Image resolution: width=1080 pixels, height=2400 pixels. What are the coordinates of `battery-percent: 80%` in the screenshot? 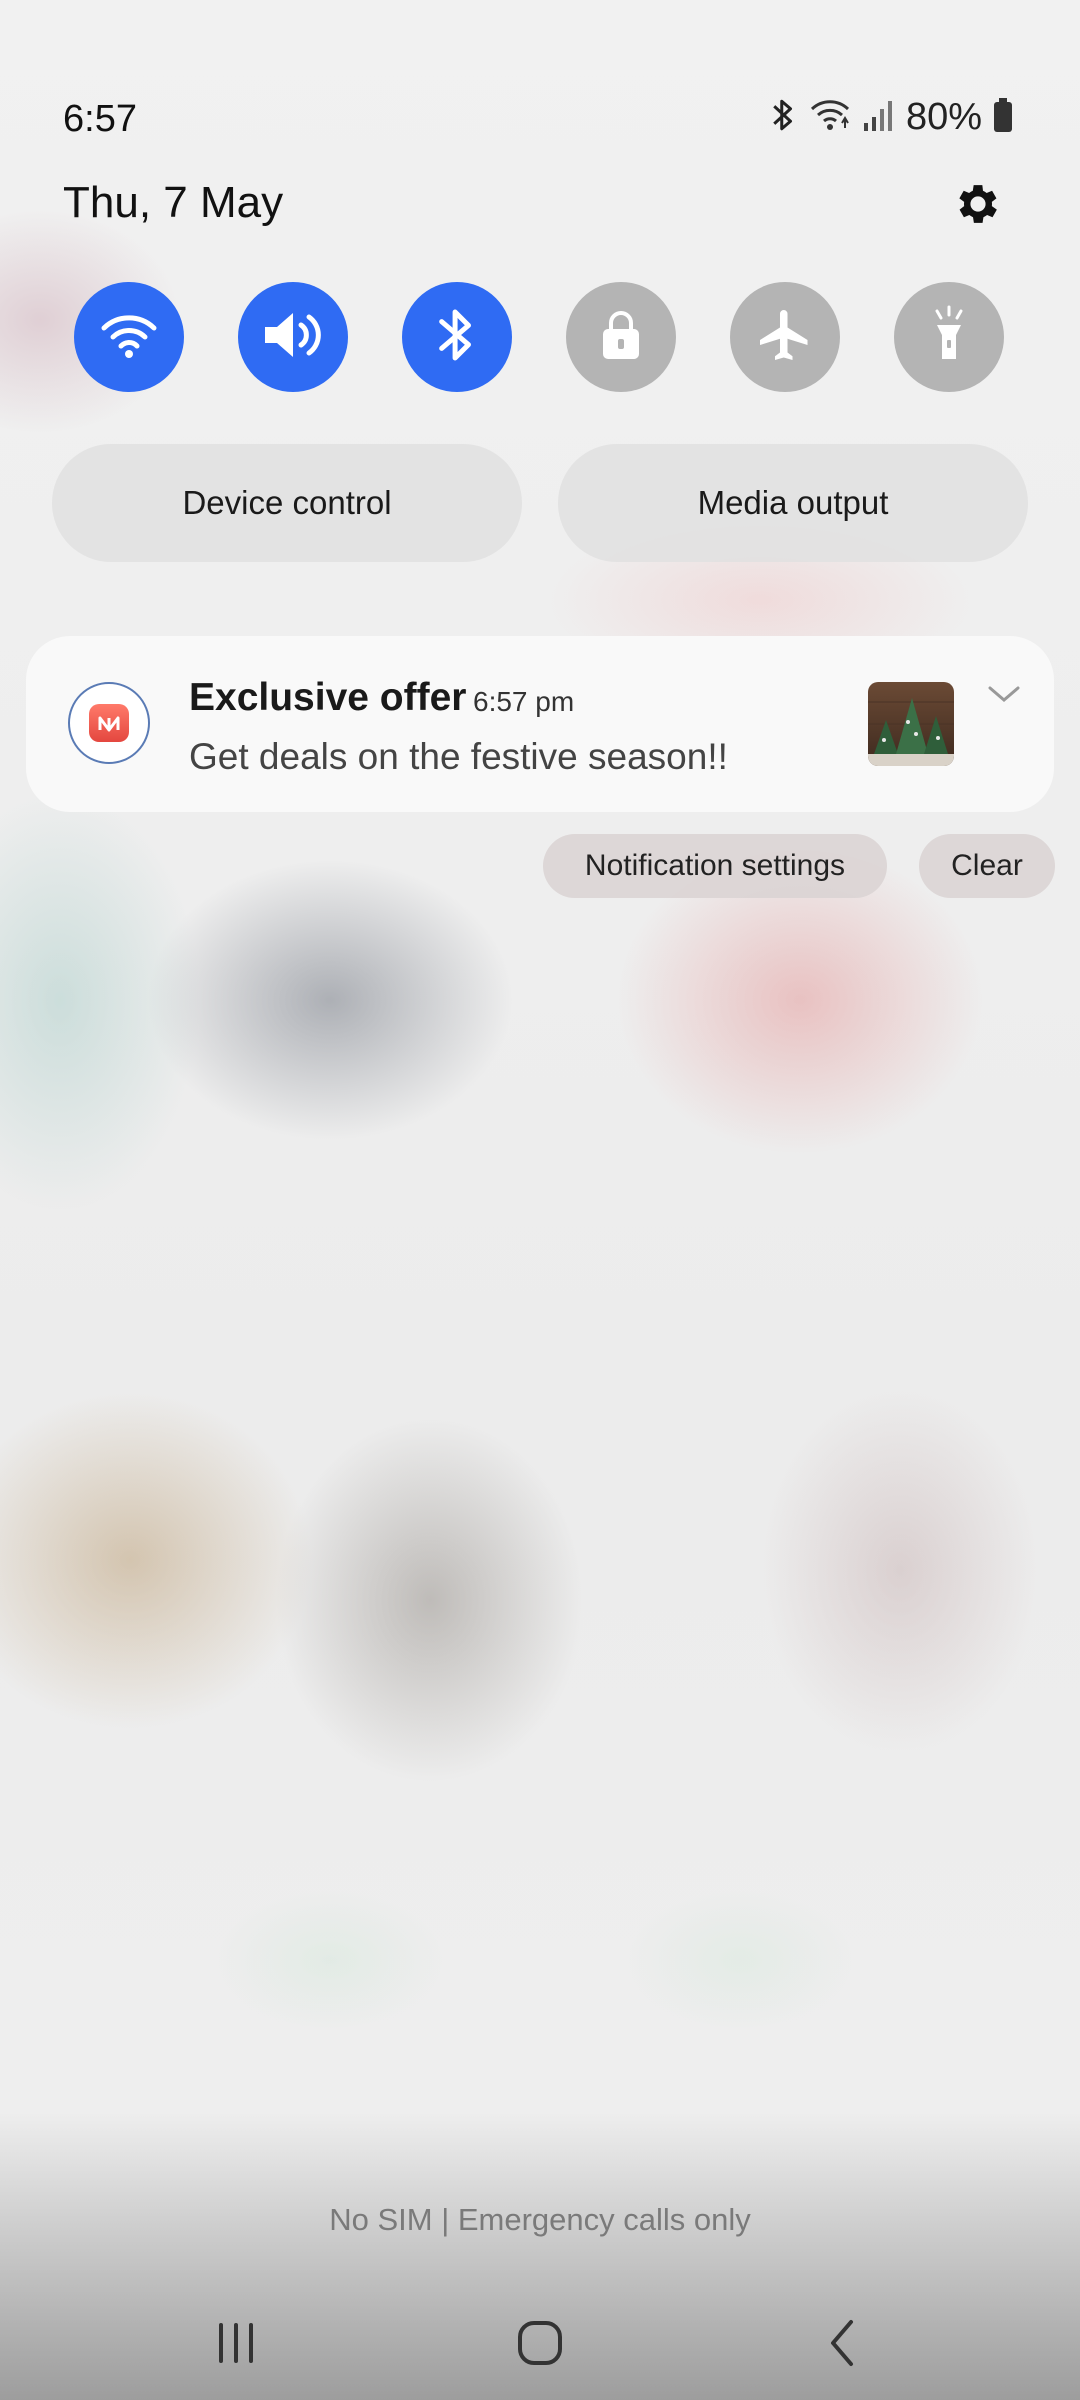 It's located at (943, 117).